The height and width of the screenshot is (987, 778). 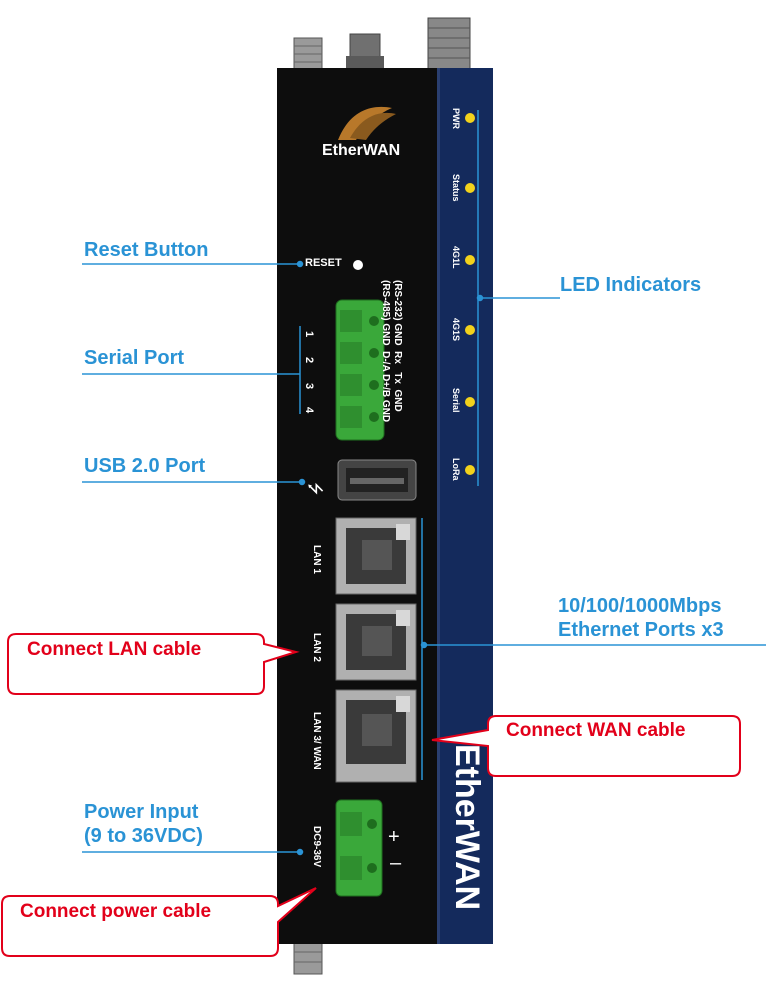 I want to click on pin-number-4: 4, so click(x=309, y=410).